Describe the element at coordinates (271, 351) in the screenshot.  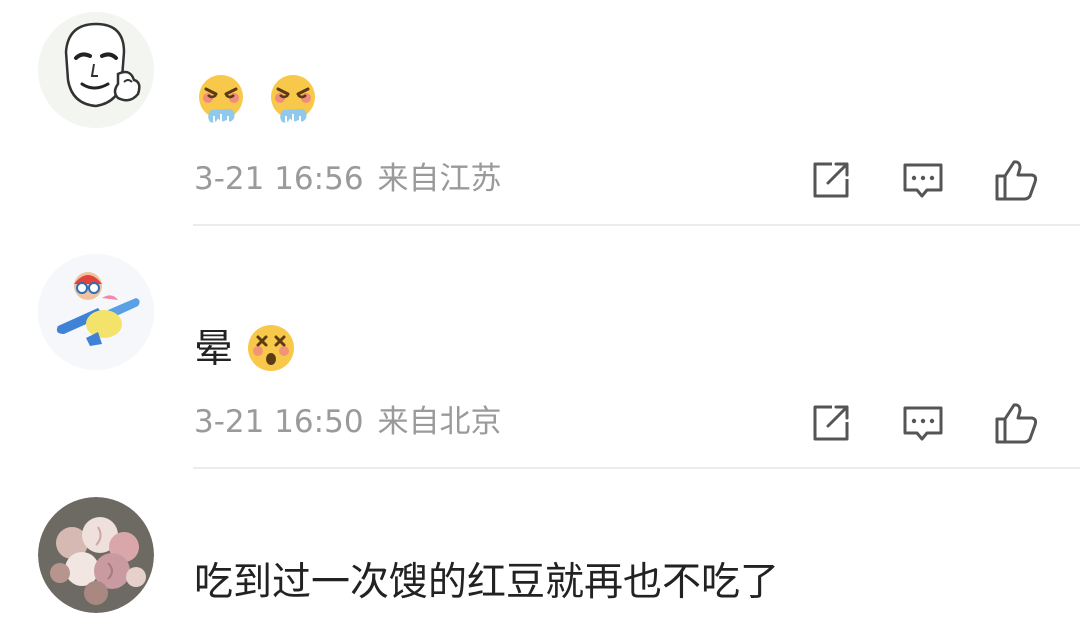
I see `dizzy-face-icon` at that location.